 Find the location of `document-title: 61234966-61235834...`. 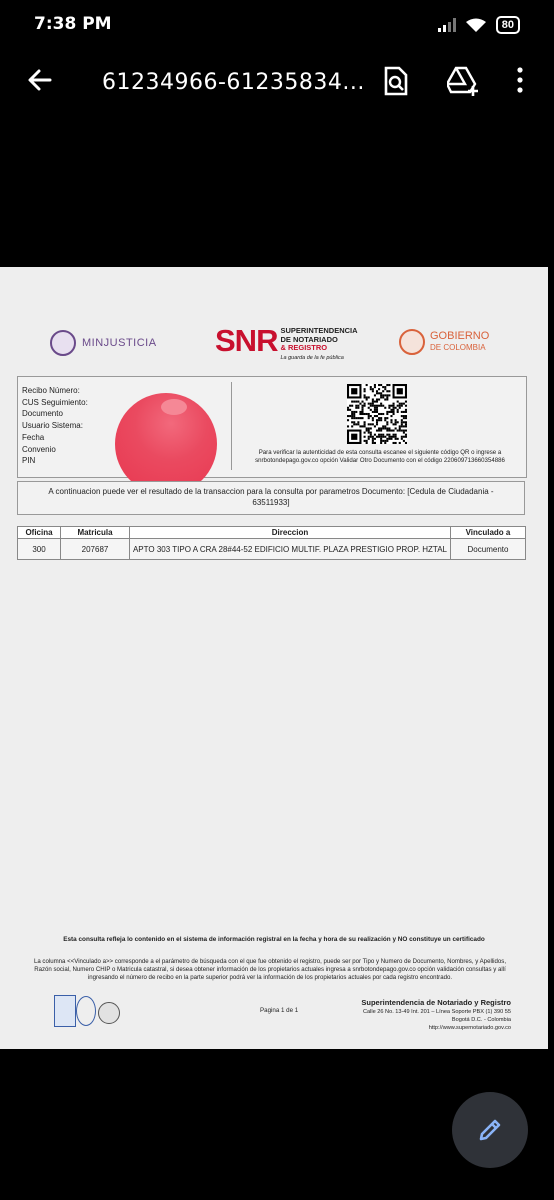

document-title: 61234966-61235834... is located at coordinates (233, 82).